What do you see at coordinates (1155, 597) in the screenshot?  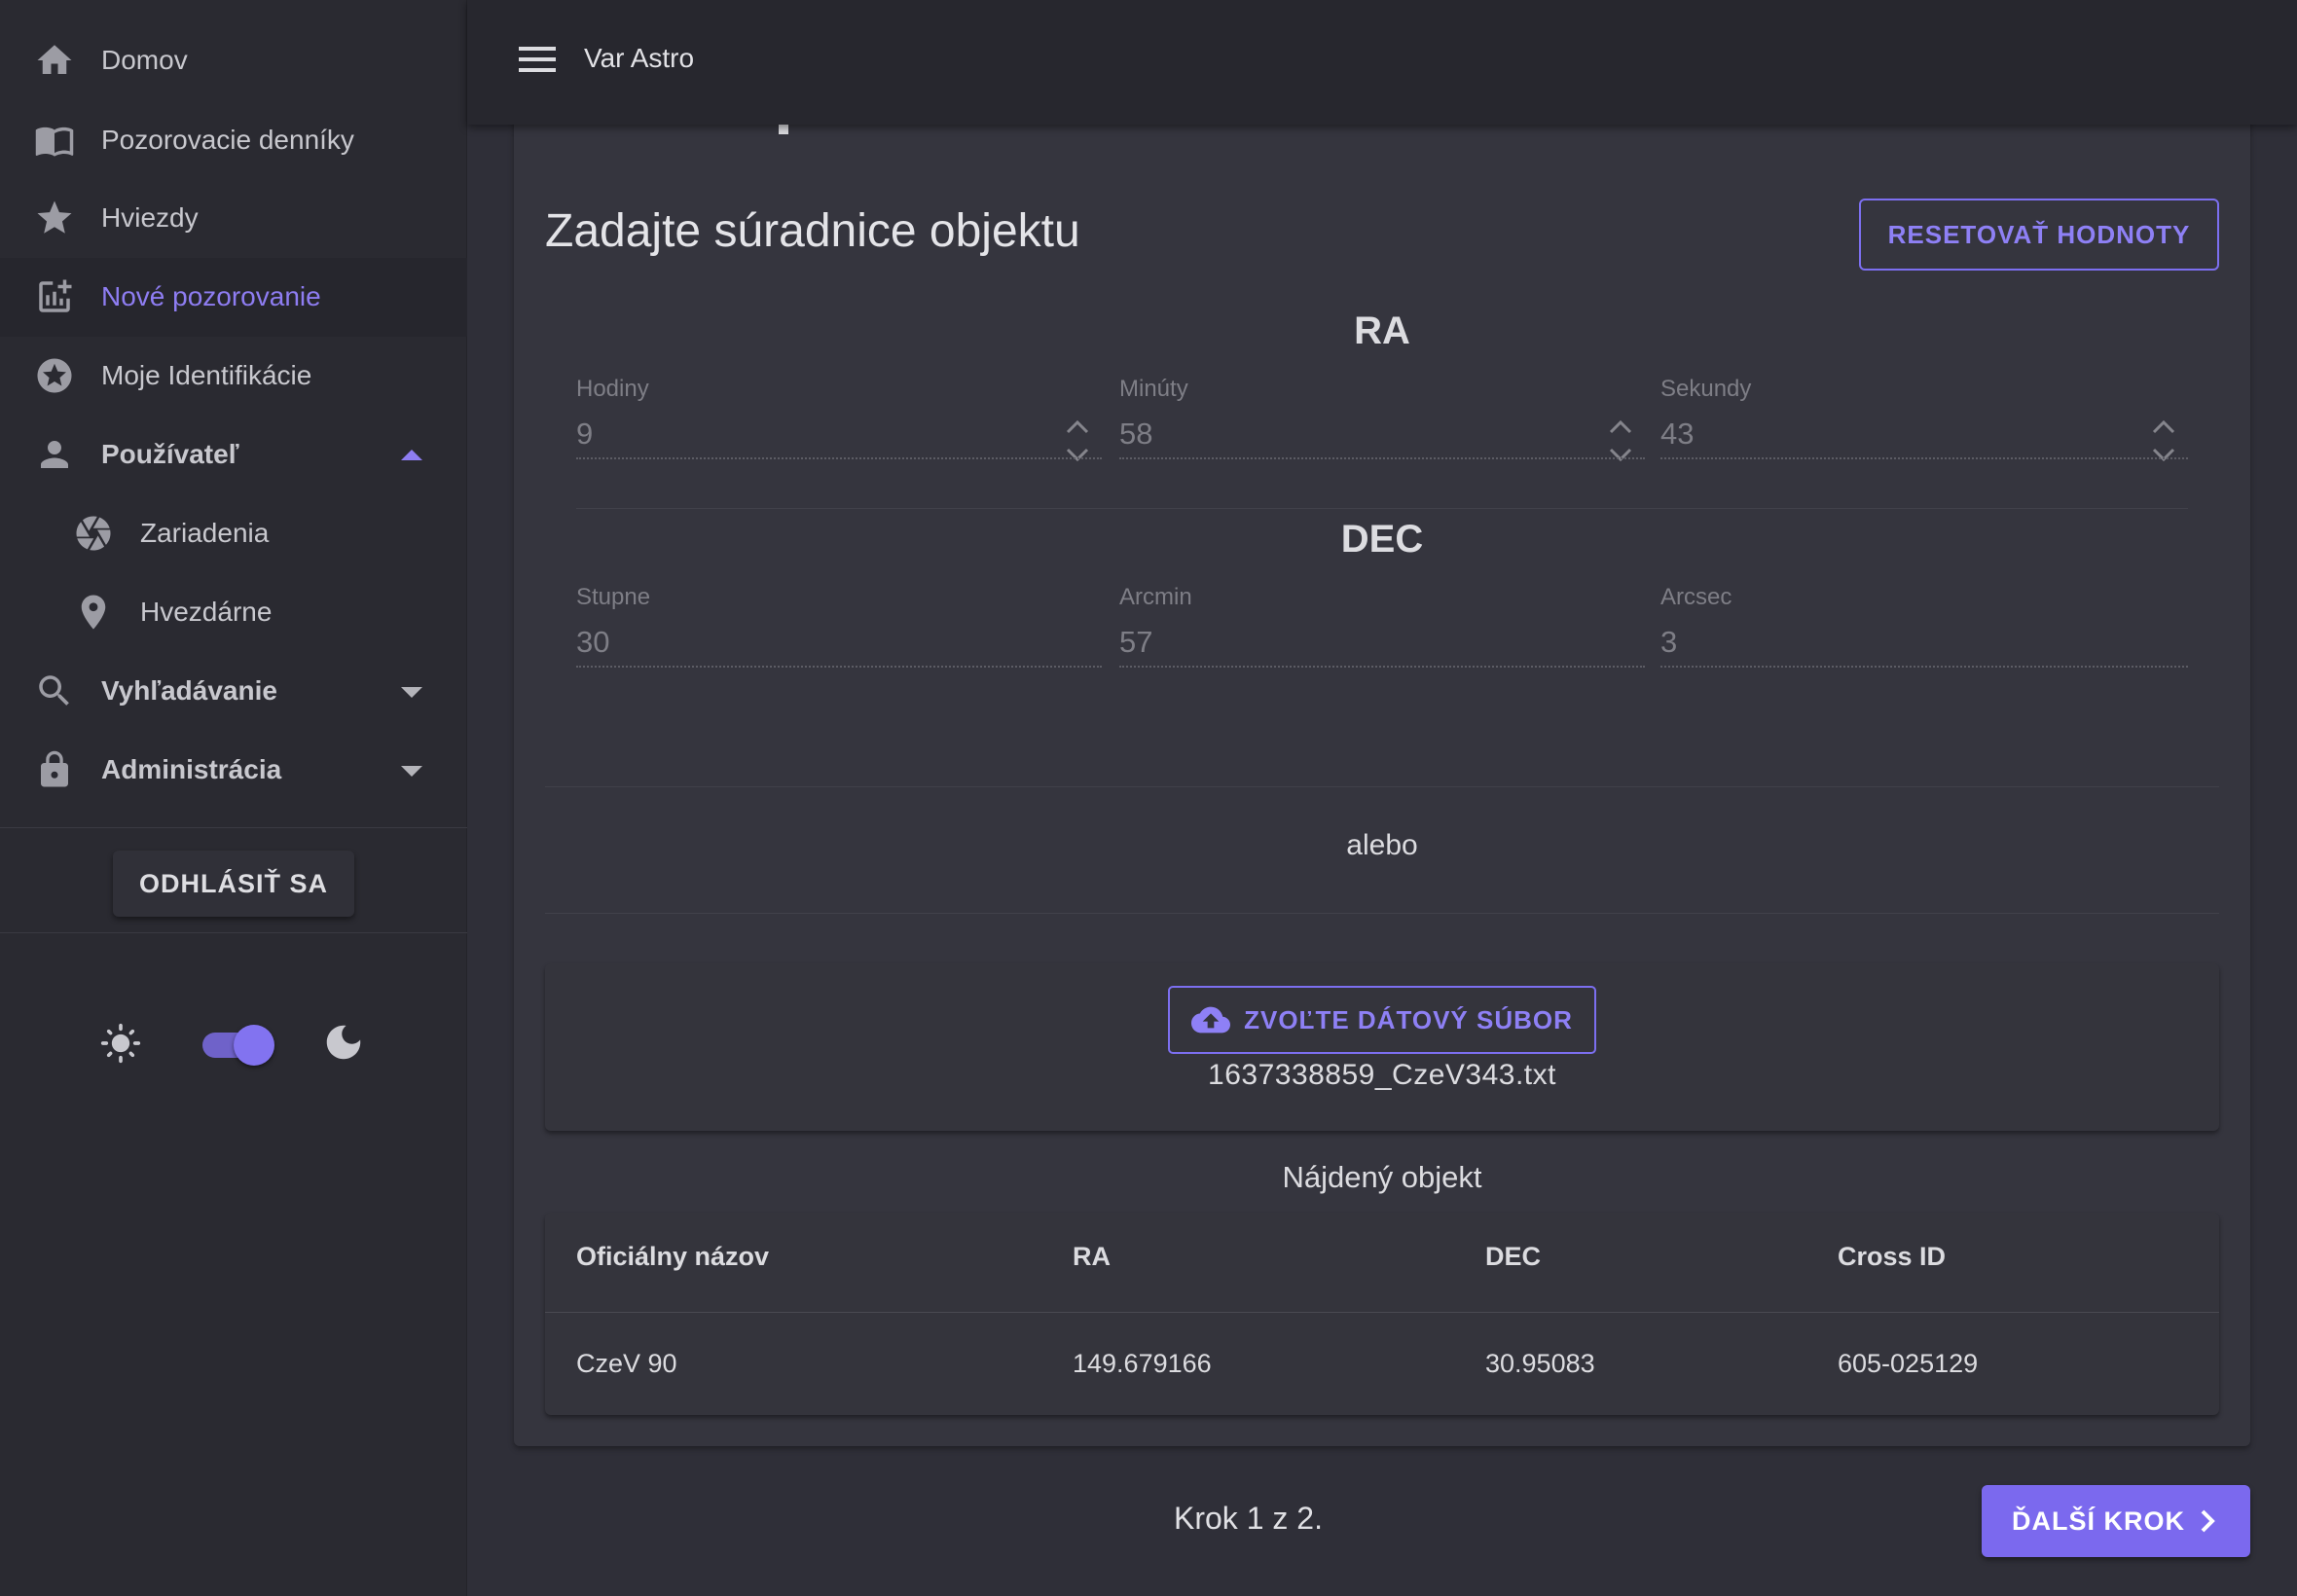 I see `field-label: Arcmin` at bounding box center [1155, 597].